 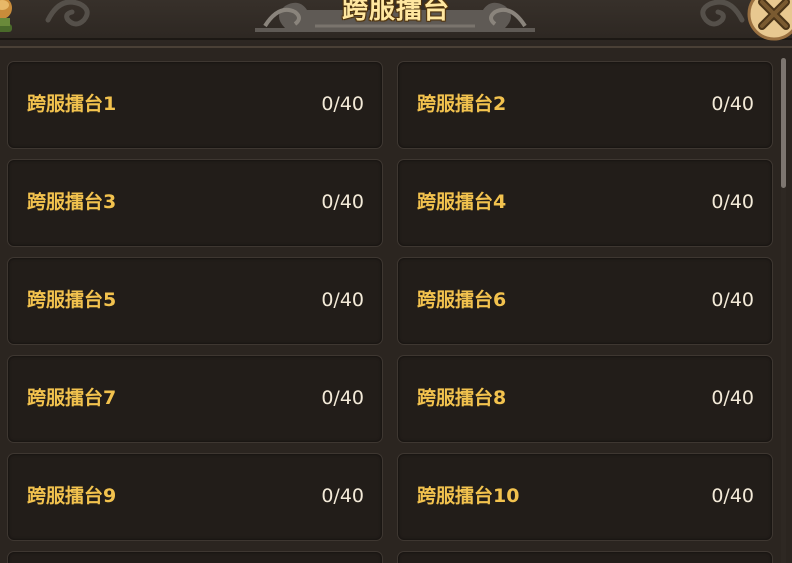 I want to click on arena-name: 跨服擂台1, so click(x=72, y=104).